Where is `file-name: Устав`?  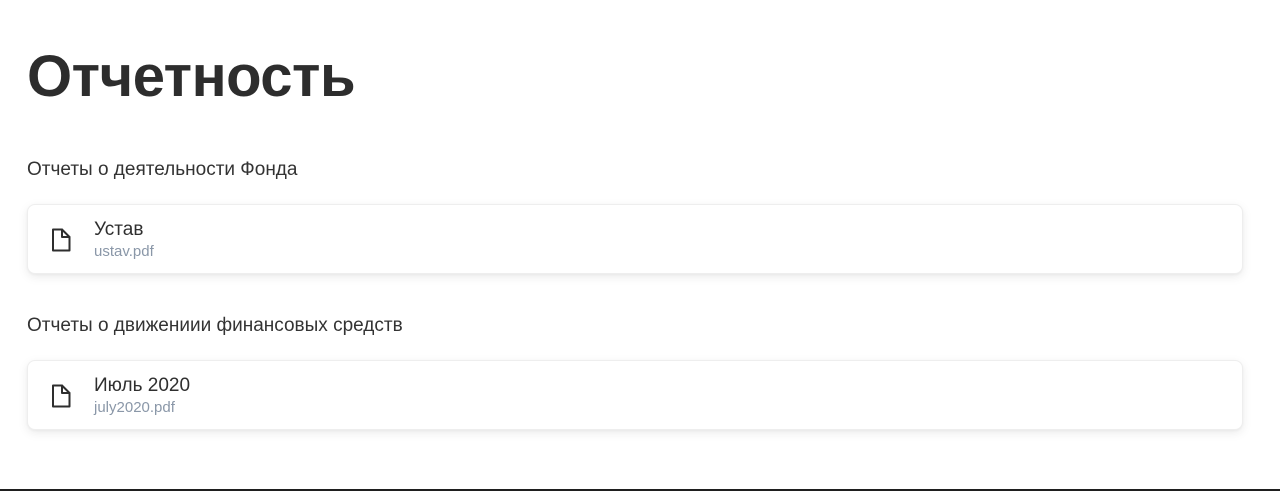 file-name: Устав is located at coordinates (119, 229).